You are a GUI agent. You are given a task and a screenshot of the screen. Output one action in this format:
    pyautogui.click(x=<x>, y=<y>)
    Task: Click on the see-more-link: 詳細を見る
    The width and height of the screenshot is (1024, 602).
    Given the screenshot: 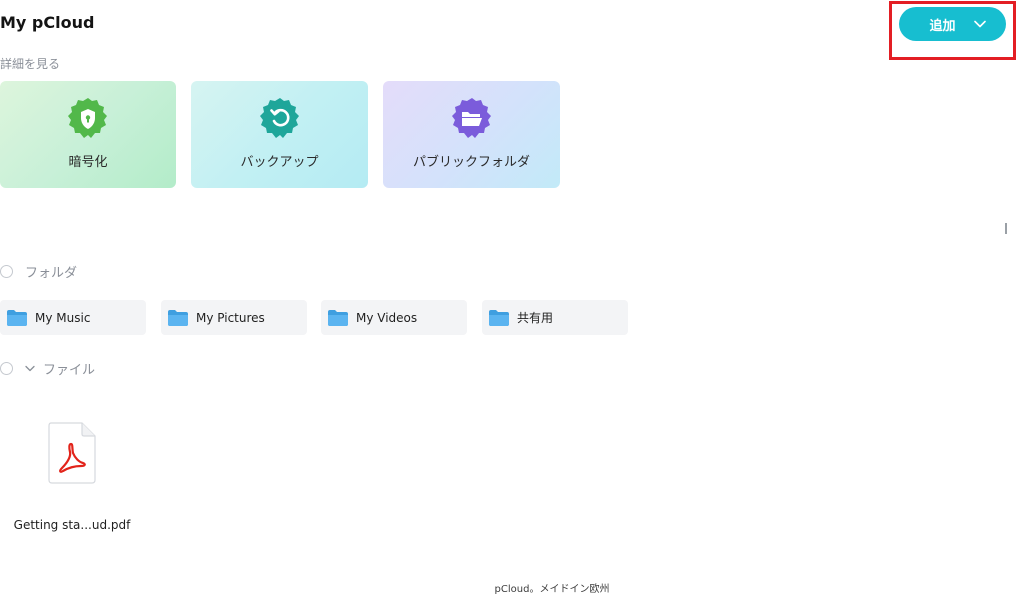 What is the action you would take?
    pyautogui.click(x=30, y=63)
    